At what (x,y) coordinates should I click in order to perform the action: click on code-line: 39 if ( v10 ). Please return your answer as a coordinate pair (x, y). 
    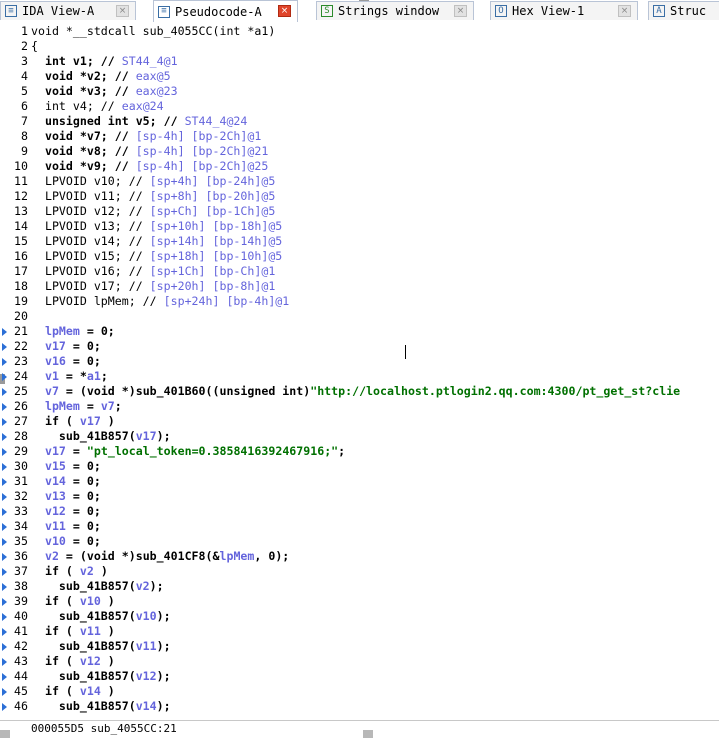
    Looking at the image, I should click on (359, 601).